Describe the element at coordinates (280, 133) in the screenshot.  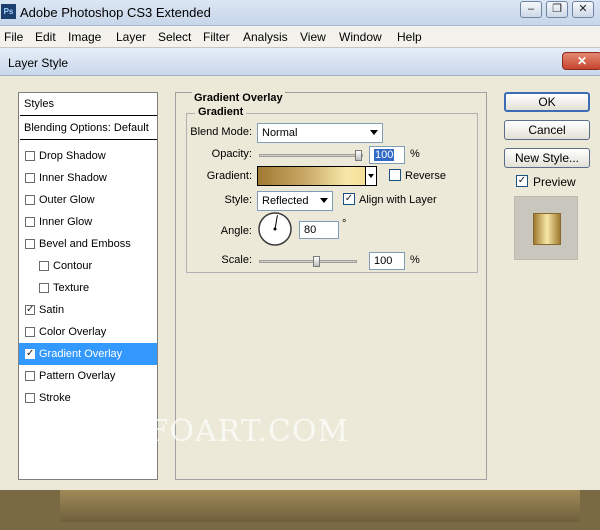
I see `blend-mode-value: Normal` at that location.